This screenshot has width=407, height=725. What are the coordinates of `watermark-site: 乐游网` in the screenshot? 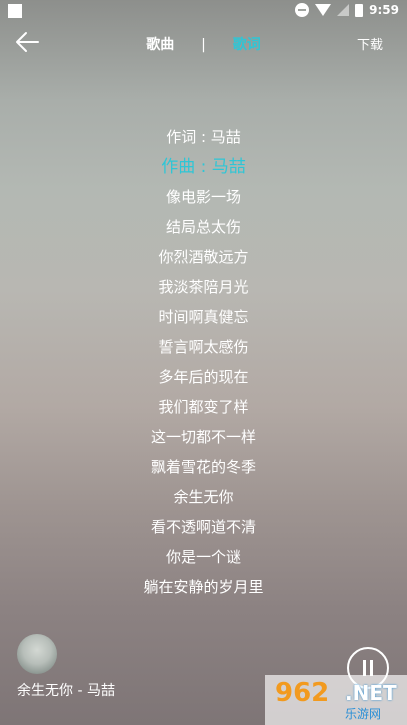 It's located at (363, 714).